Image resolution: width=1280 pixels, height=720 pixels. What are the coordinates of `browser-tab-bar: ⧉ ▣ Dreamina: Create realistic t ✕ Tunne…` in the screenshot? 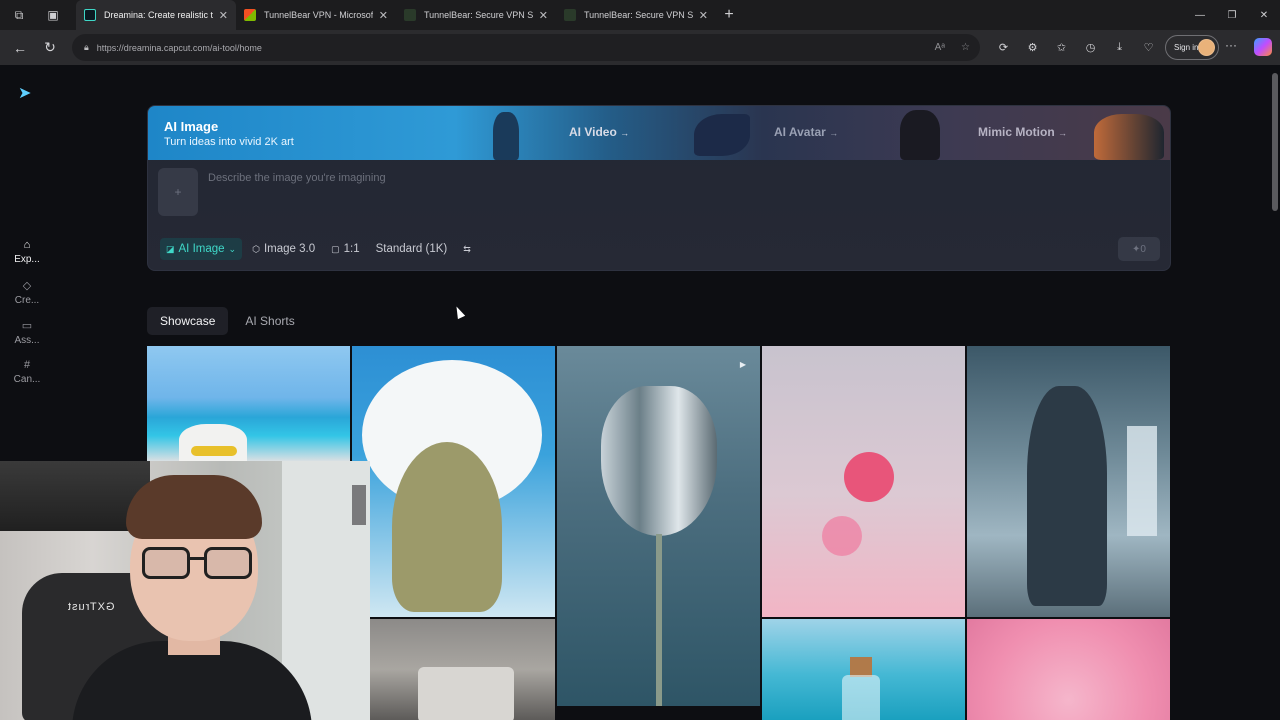 It's located at (640, 15).